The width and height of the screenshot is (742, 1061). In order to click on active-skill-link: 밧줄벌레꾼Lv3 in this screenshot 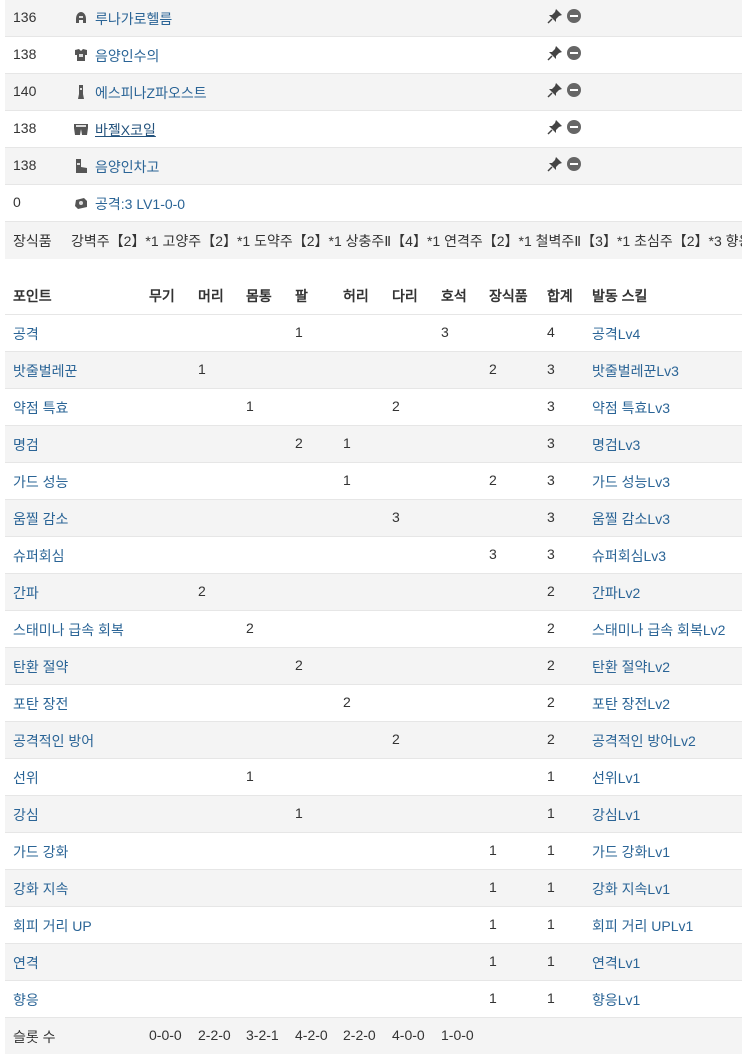, I will do `click(635, 371)`.